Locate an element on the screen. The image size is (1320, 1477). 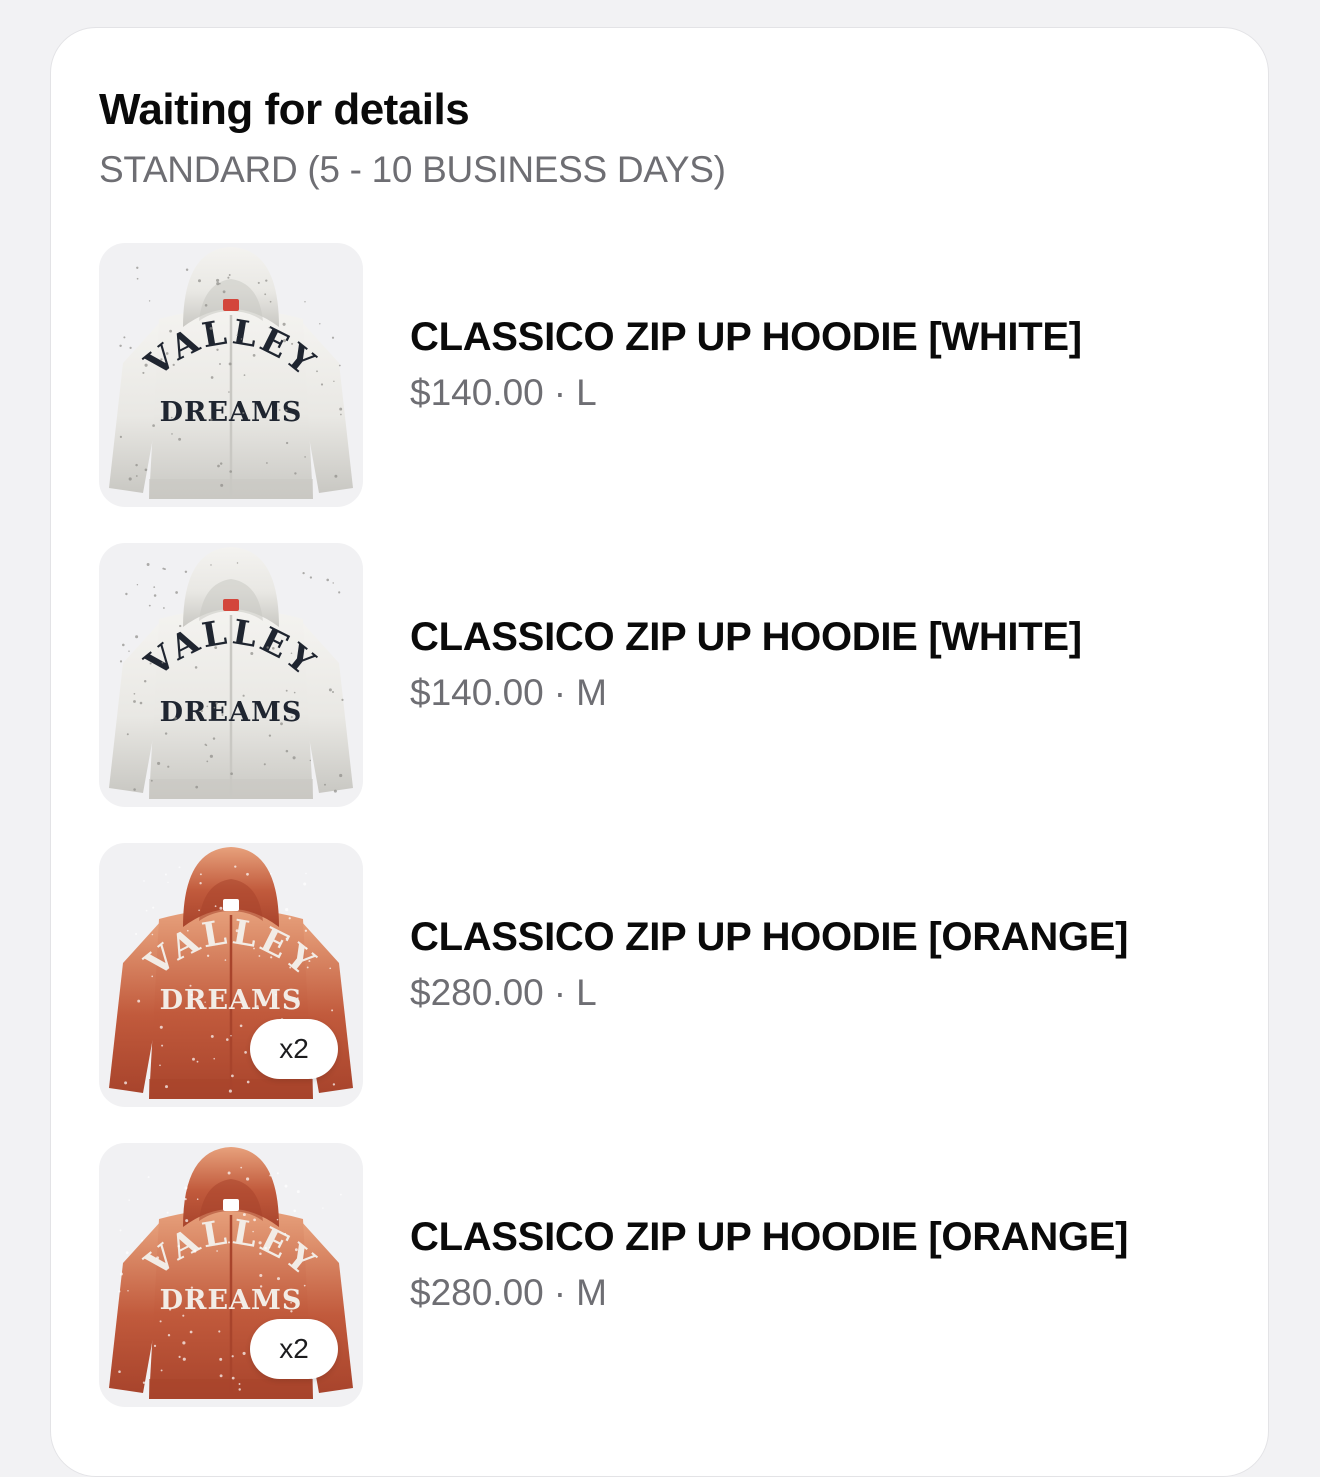
product-size: M is located at coordinates (591, 1292).